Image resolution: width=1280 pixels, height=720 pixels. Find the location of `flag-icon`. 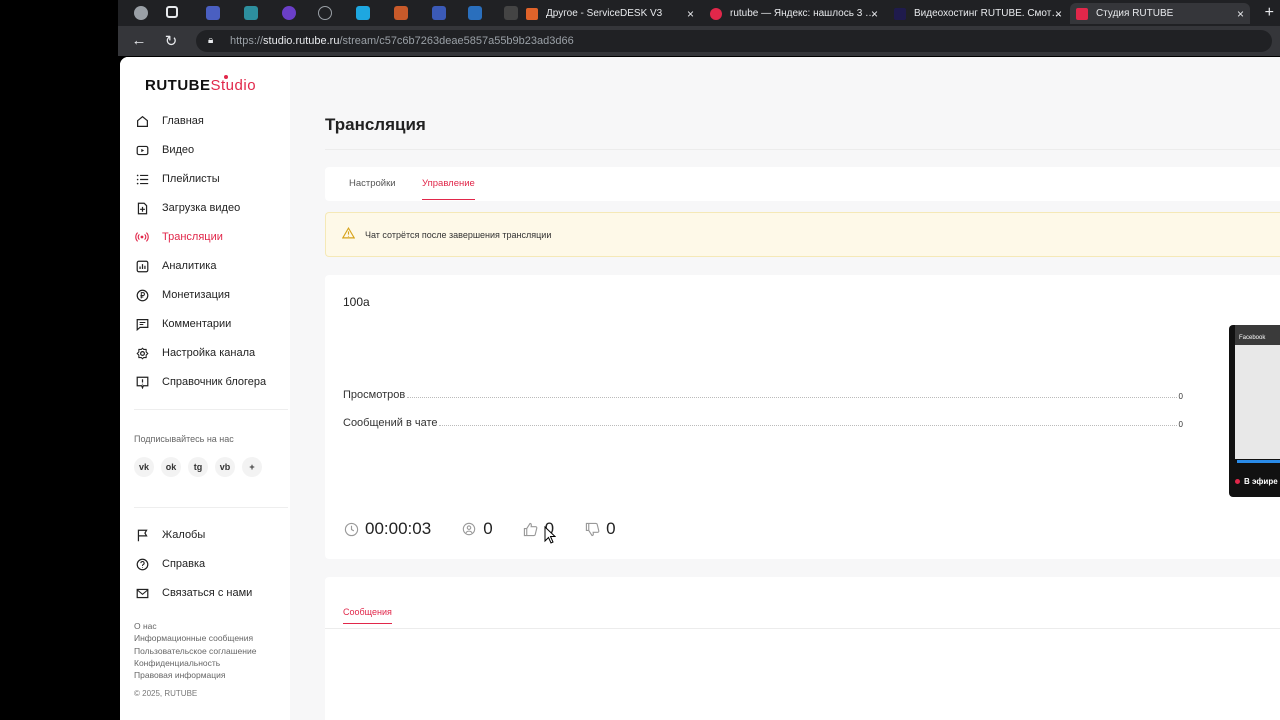

flag-icon is located at coordinates (142, 535).